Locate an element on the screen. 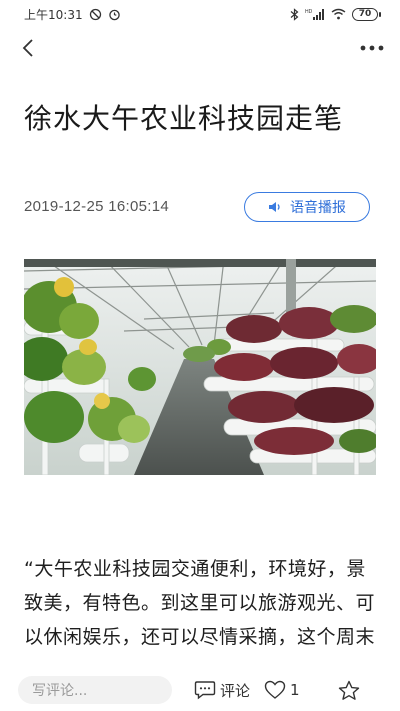 Image resolution: width=400 pixels, height=711 pixels. bluetooth-icon is located at coordinates (294, 14).